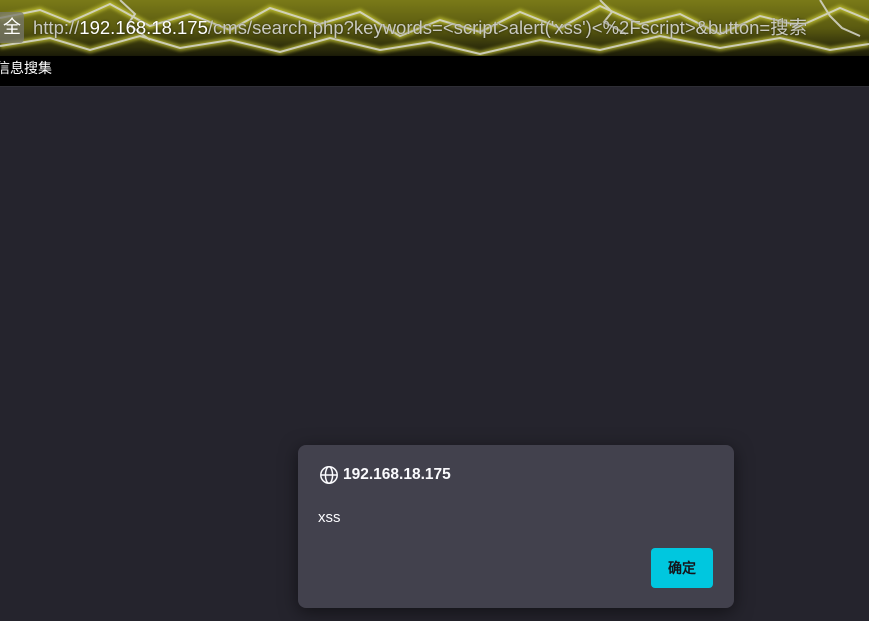 The image size is (869, 621). I want to click on bookmark-item-info-gathering: 信息搜集, so click(26, 69).